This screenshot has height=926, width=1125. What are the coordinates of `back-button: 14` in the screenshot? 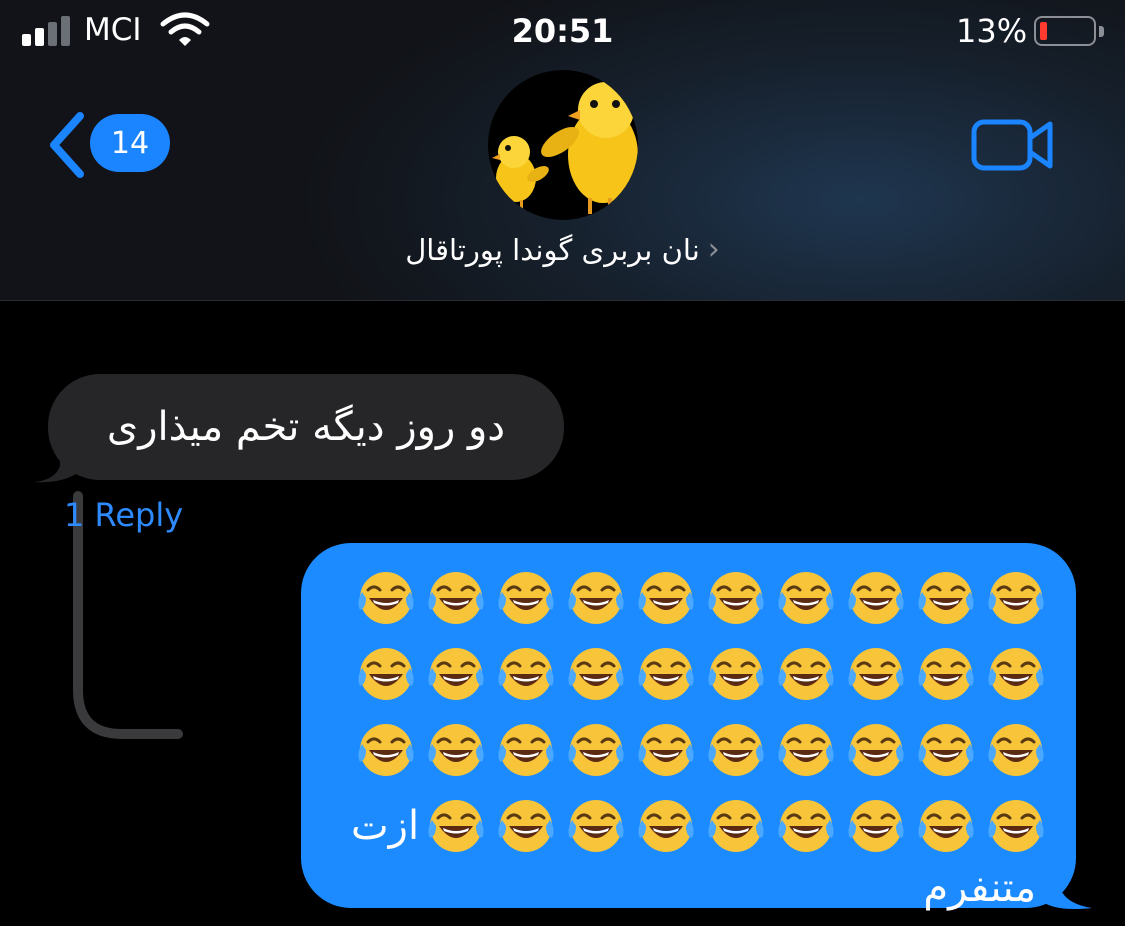 It's located at (109, 145).